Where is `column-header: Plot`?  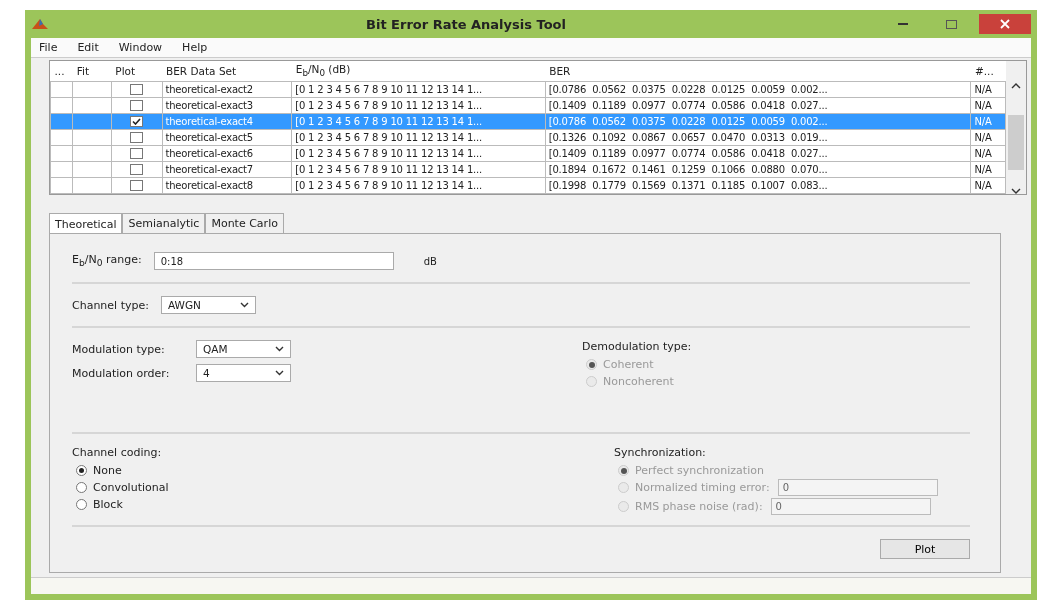
column-header: Plot is located at coordinates (125, 71).